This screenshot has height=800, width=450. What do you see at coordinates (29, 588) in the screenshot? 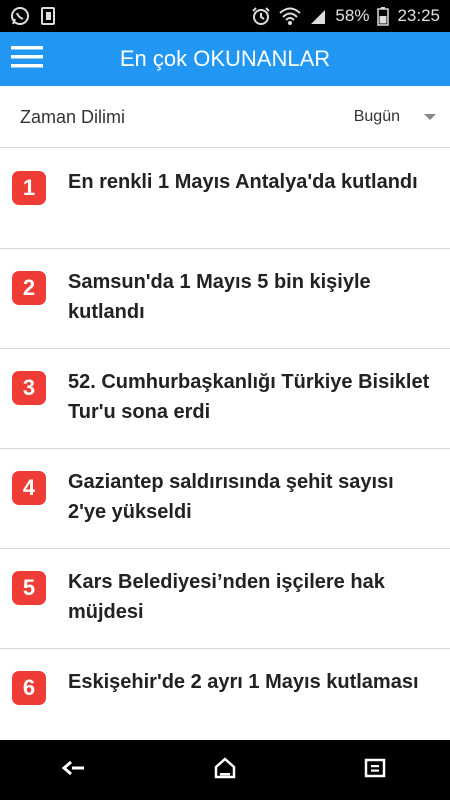
I see `rank-badge: 5` at bounding box center [29, 588].